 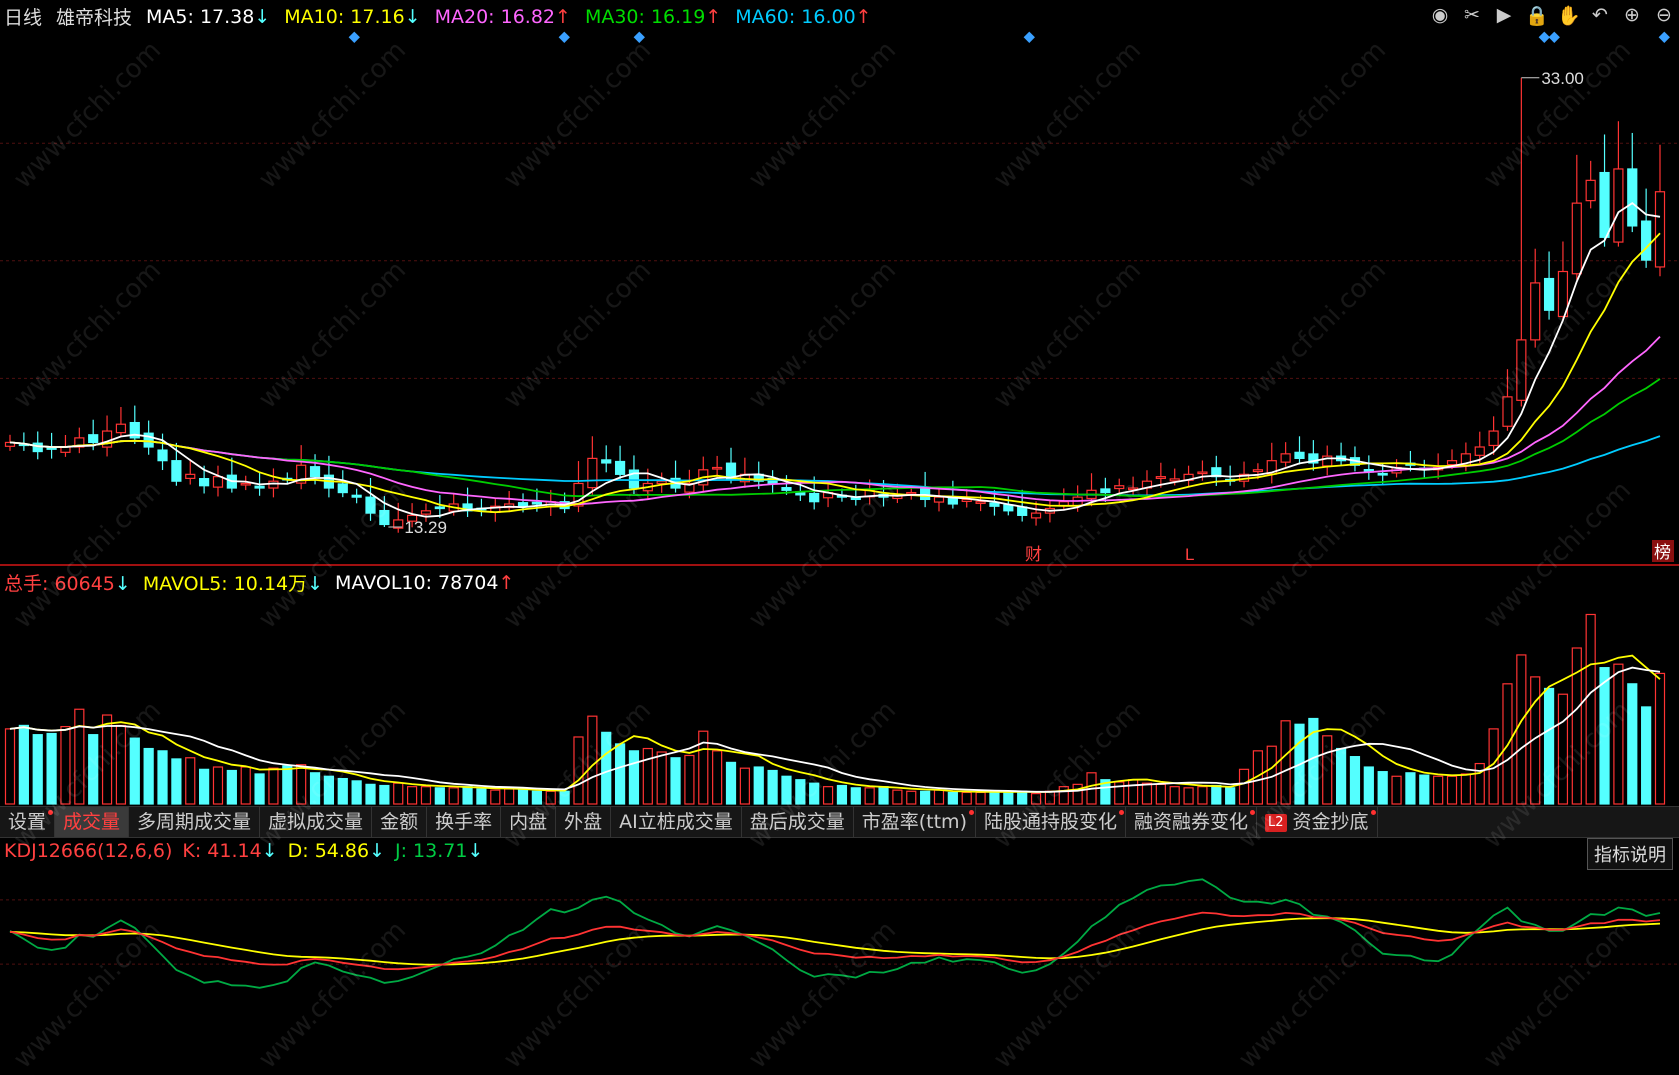 I want to click on ma-legend-item: MA60: 16.00↑, so click(x=803, y=17).